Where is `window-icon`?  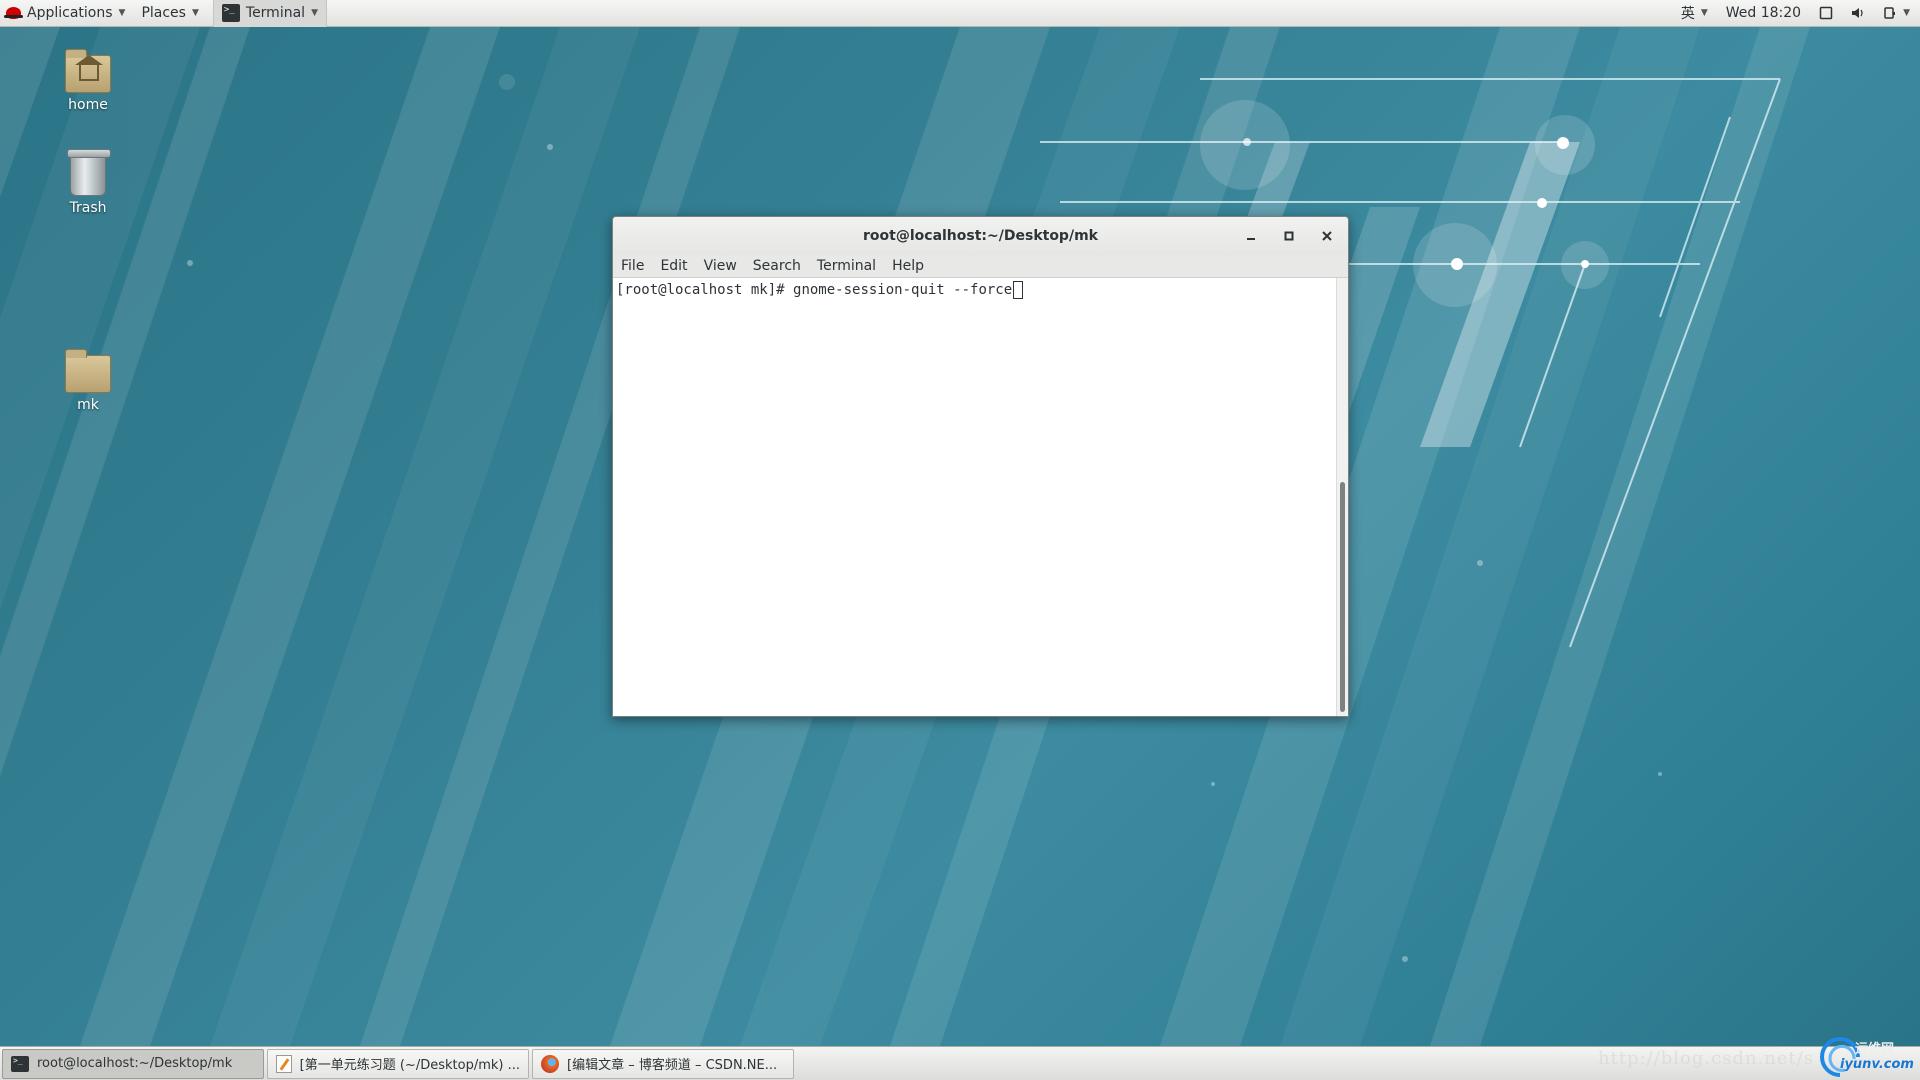
window-icon is located at coordinates (1826, 13).